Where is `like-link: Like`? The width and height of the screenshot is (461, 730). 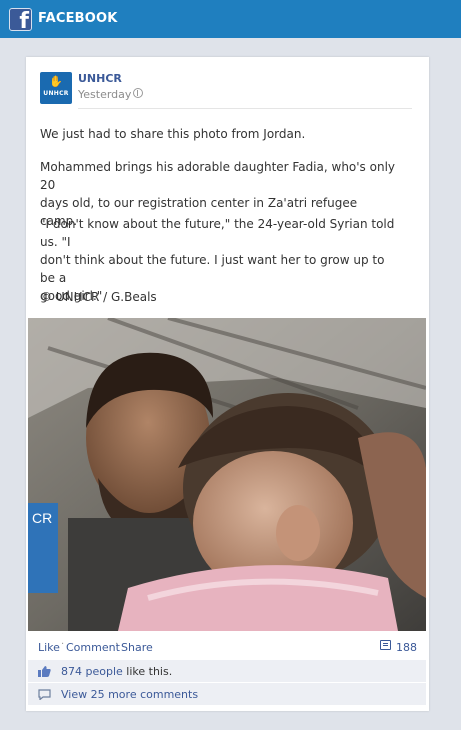 like-link: Like is located at coordinates (49, 647).